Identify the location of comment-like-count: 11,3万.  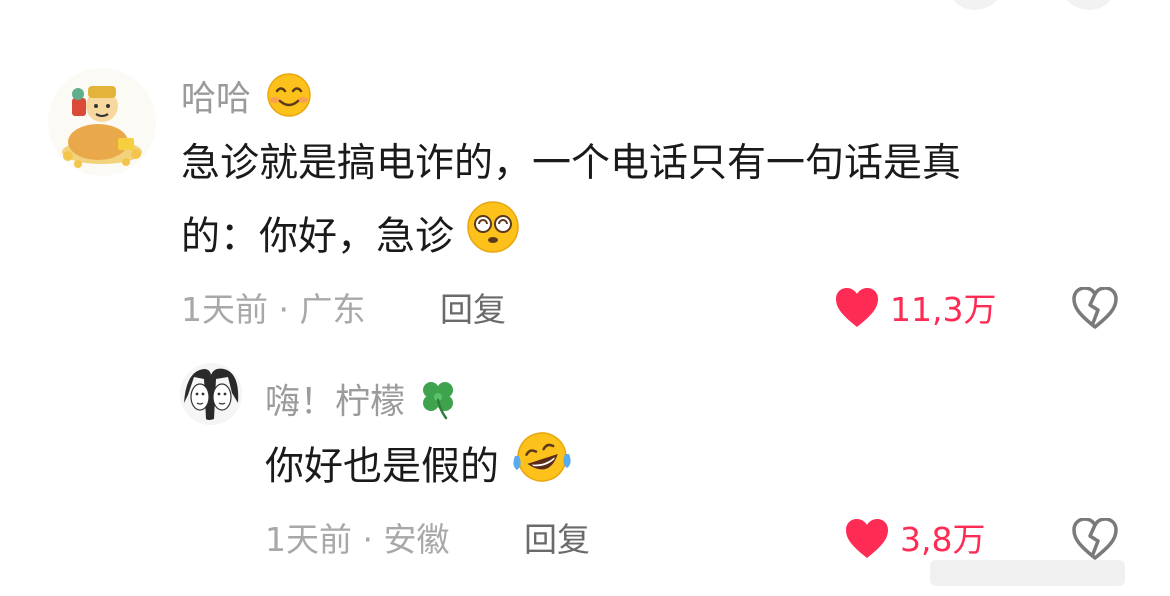
(943, 309).